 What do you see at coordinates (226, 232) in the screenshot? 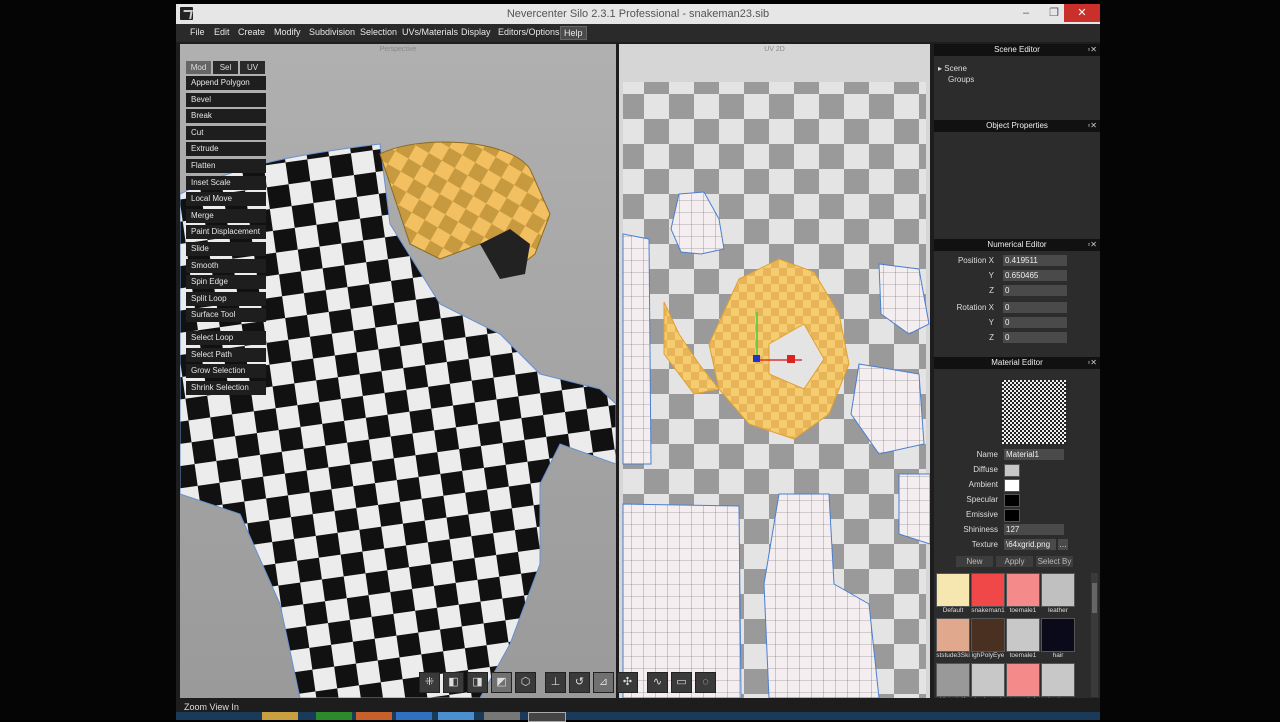
I see `tool-paint-displacement: Paint Displacement` at bounding box center [226, 232].